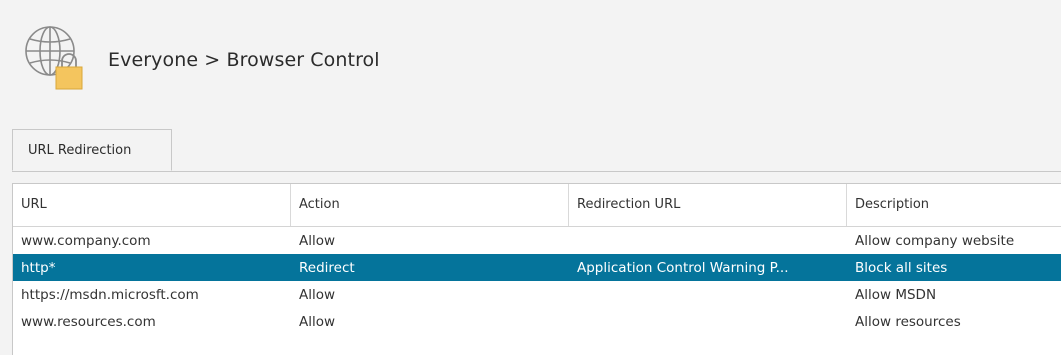  Describe the element at coordinates (708, 205) in the screenshot. I see `column-header-redirection-url: Redirection URL` at that location.